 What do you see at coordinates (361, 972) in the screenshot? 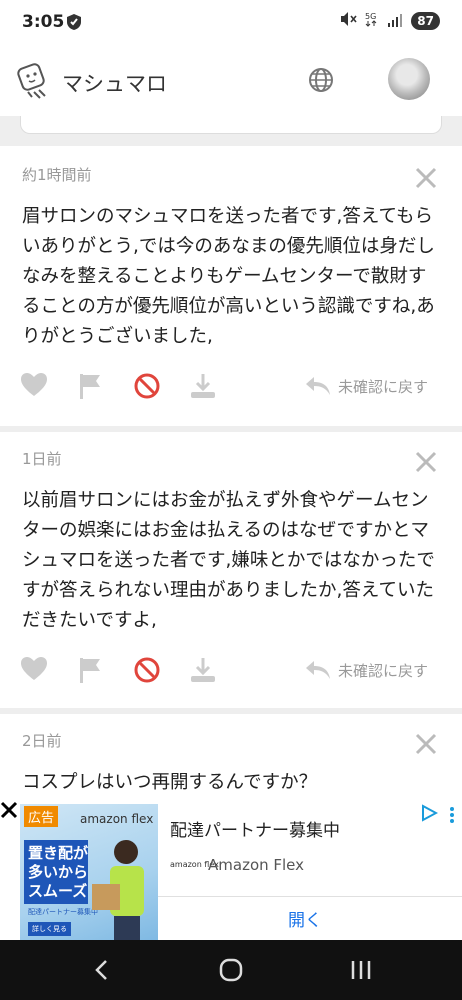
I see `recent-apps-icon` at bounding box center [361, 972].